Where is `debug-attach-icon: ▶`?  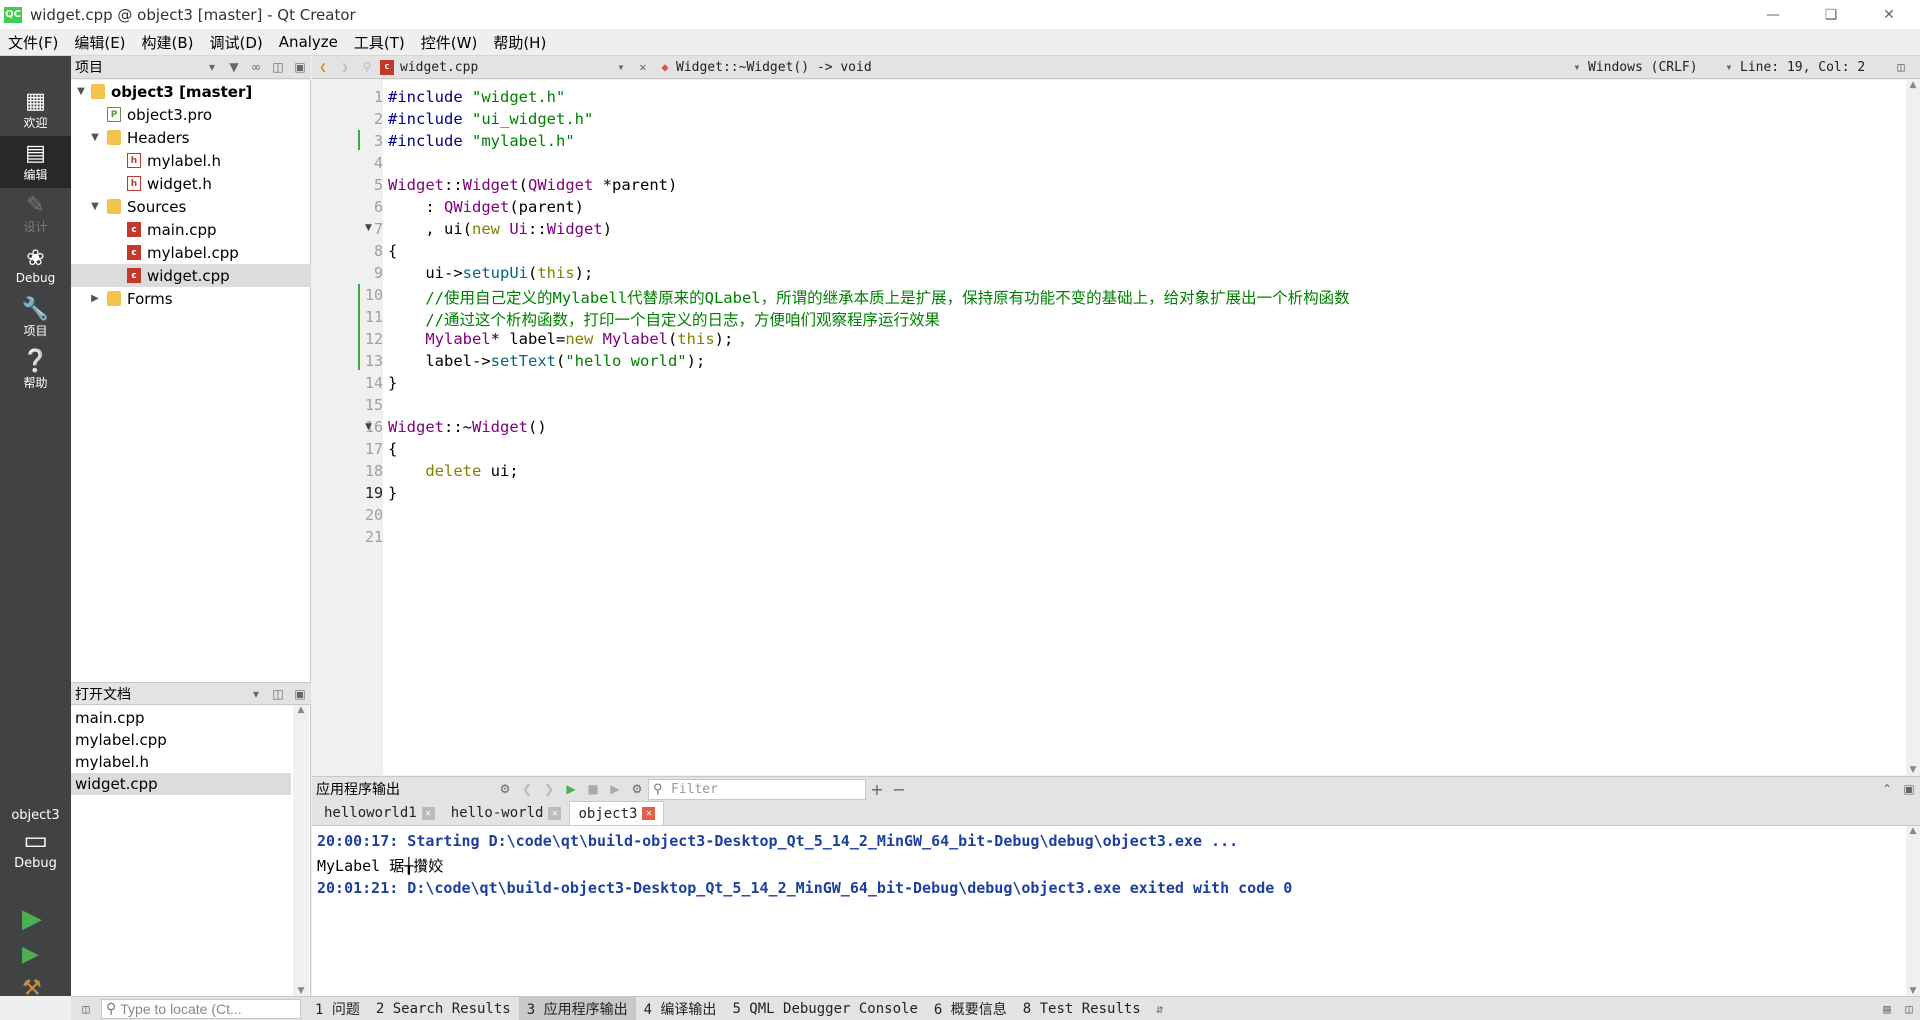 debug-attach-icon: ▶ is located at coordinates (615, 789).